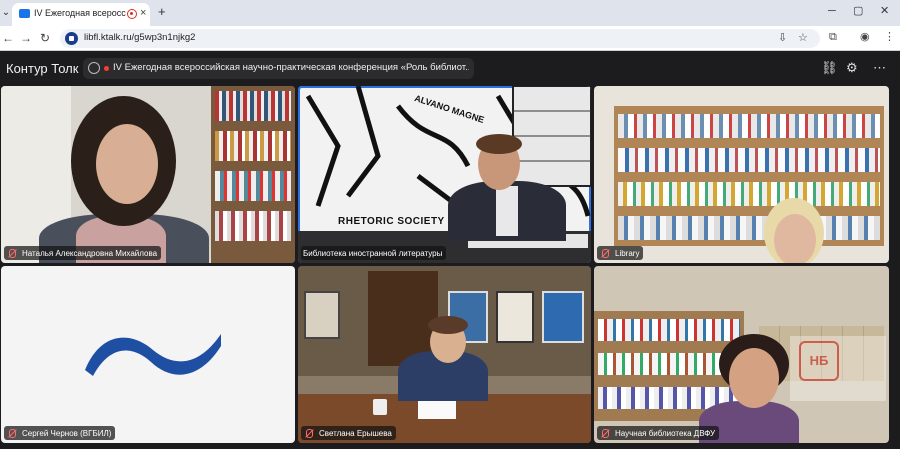  I want to click on library-logo-watermark: НБ, so click(819, 361).